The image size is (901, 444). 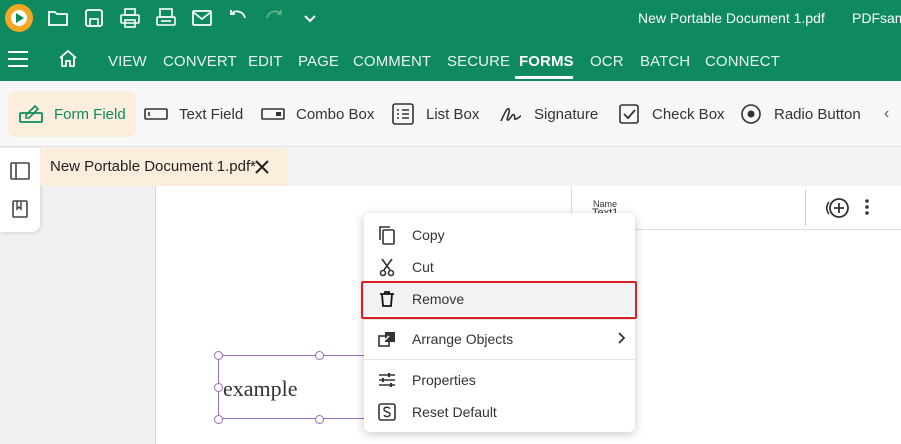 What do you see at coordinates (403, 114) in the screenshot?
I see `list-box-icon` at bounding box center [403, 114].